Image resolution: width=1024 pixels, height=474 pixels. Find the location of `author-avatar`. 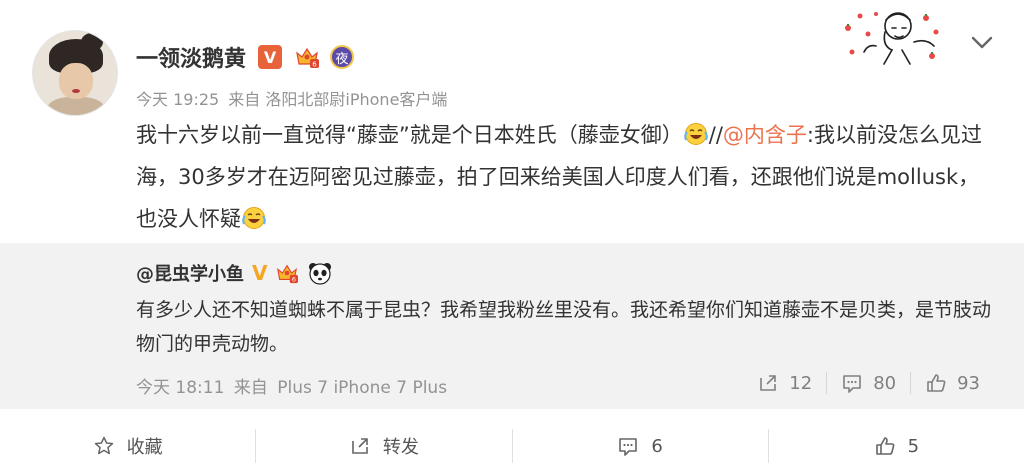

author-avatar is located at coordinates (75, 73).